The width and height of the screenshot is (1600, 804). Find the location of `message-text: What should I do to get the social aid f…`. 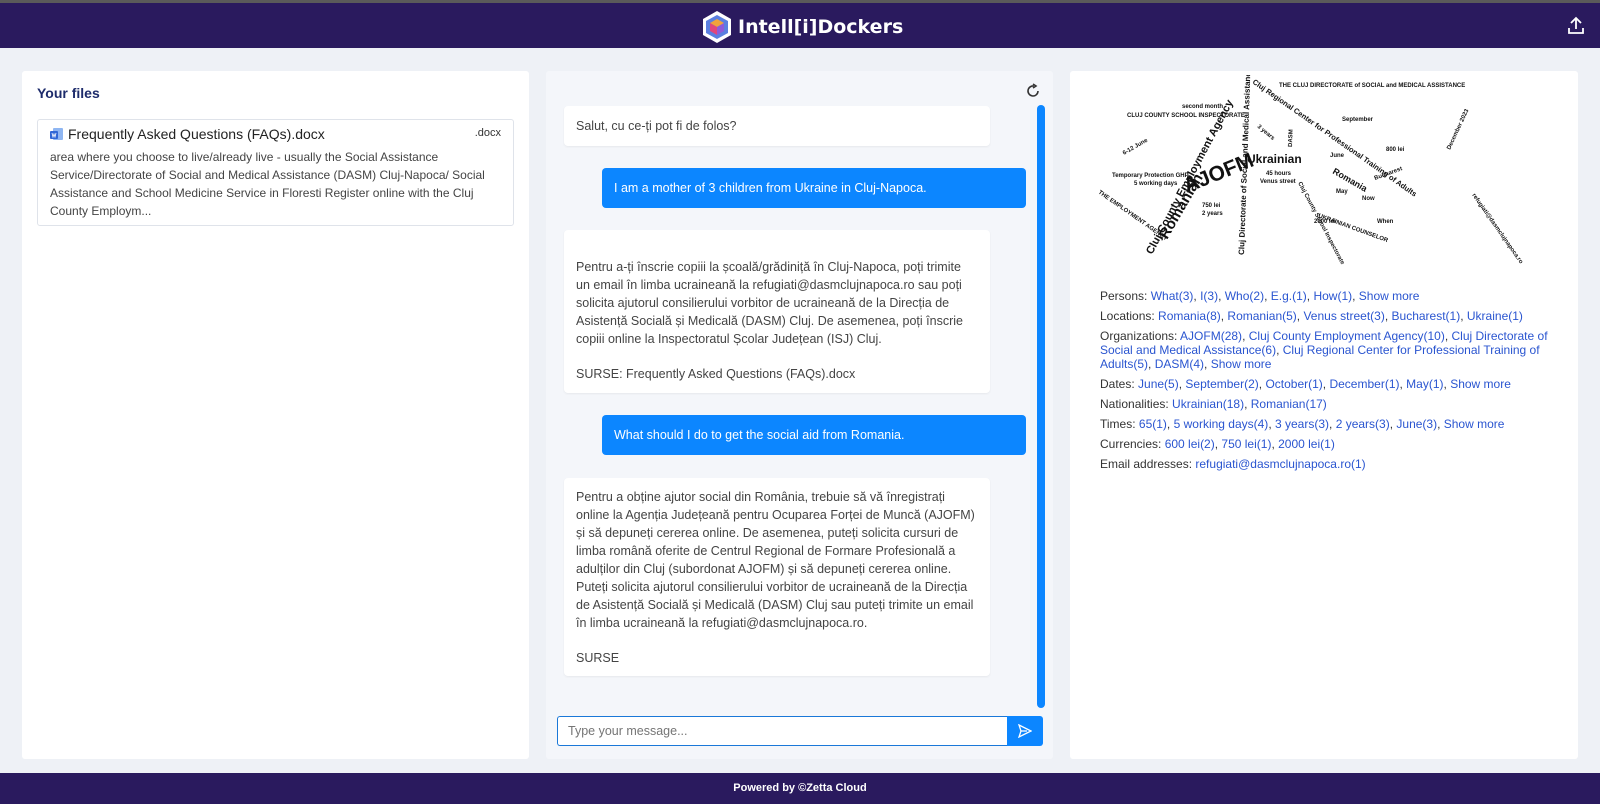

message-text: What should I do to get the social aid f… is located at coordinates (759, 435).